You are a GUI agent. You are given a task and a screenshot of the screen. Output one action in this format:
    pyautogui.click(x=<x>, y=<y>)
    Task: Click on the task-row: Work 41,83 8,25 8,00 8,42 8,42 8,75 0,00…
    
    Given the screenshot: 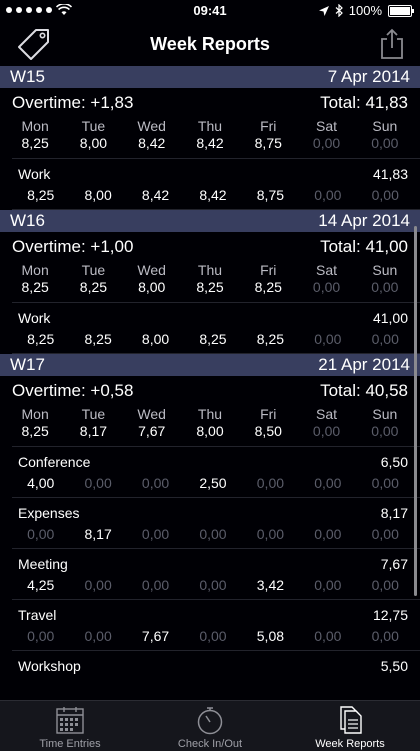 What is the action you would take?
    pyautogui.click(x=216, y=184)
    